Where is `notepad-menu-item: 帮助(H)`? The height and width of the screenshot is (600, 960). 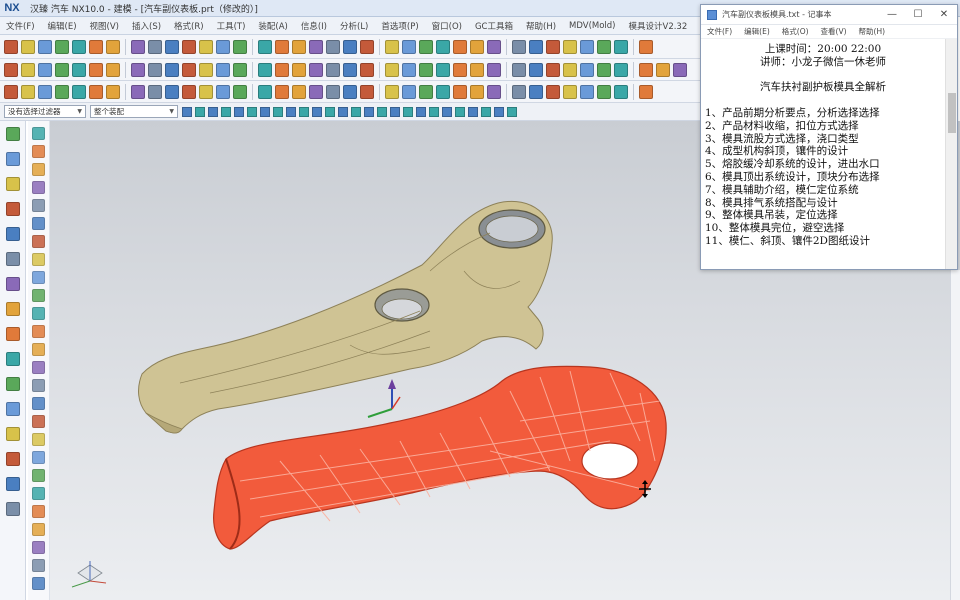
notepad-menu-item: 帮助(H) is located at coordinates (872, 31).